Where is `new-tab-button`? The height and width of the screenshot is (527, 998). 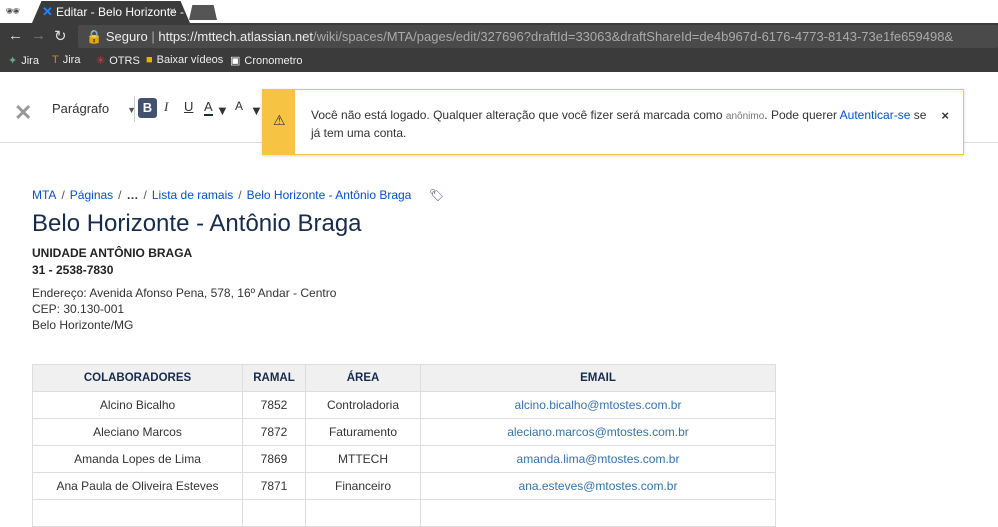
new-tab-button is located at coordinates (203, 12).